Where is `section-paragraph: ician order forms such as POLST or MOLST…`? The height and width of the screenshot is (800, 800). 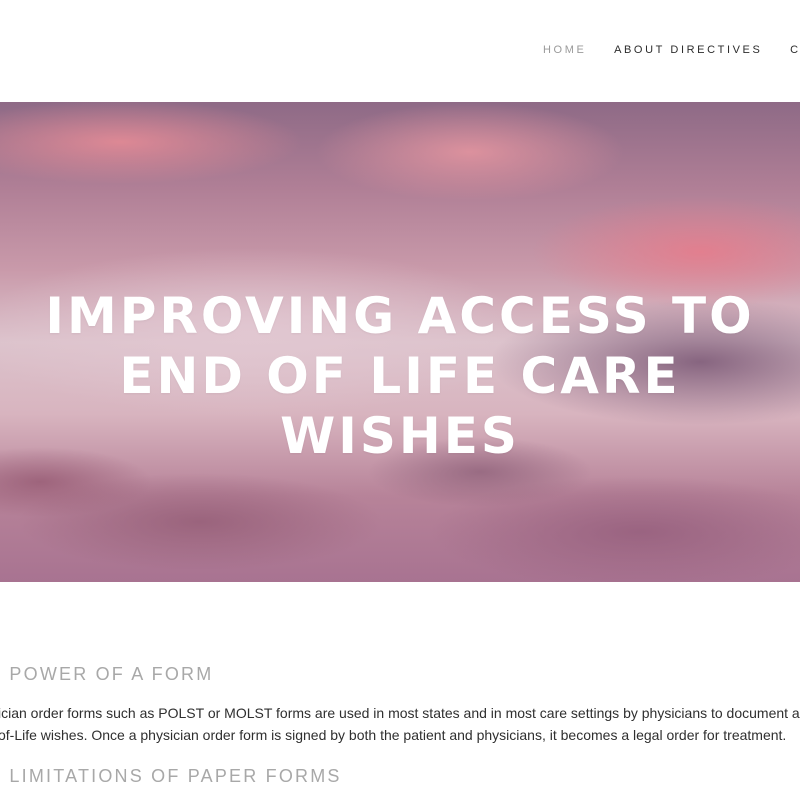 section-paragraph: ician order forms such as POLST or MOLST… is located at coordinates (400, 724).